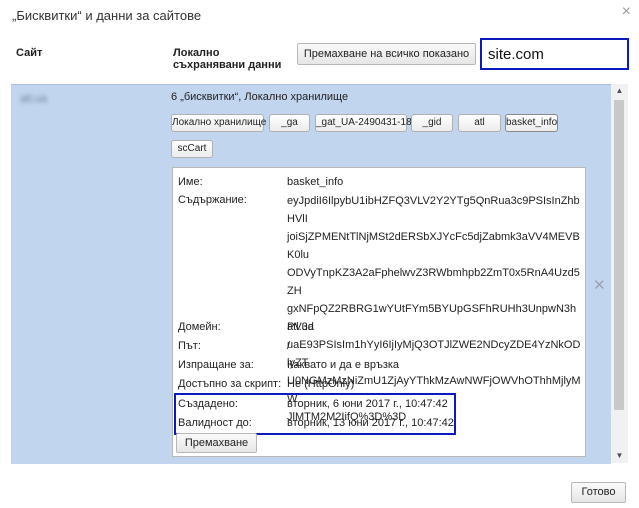 This screenshot has width=639, height=508. What do you see at coordinates (199, 327) in the screenshot?
I see `domain-label: Домейн:` at bounding box center [199, 327].